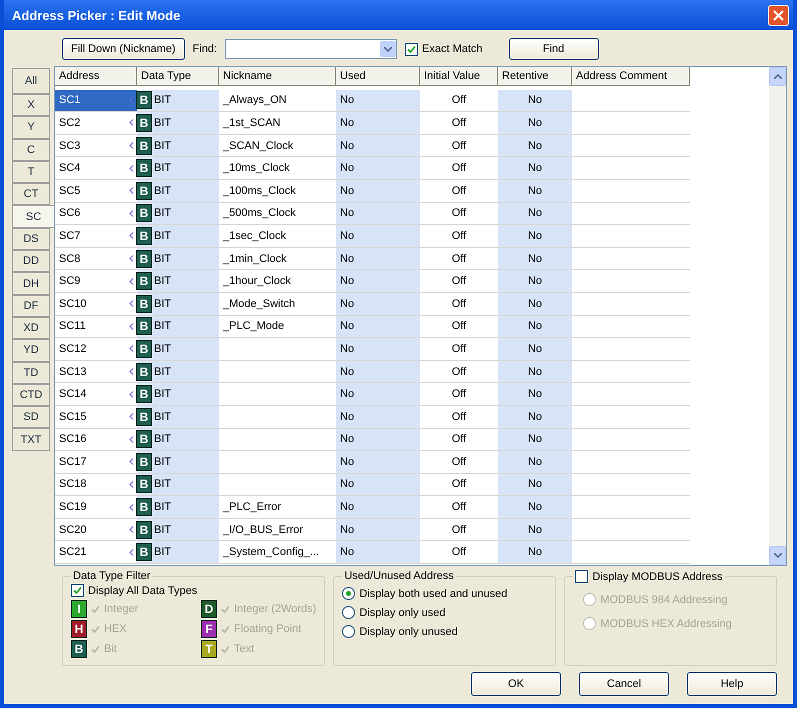 The width and height of the screenshot is (797, 708). Describe the element at coordinates (31, 105) in the screenshot. I see `address-type-tab: X` at that location.